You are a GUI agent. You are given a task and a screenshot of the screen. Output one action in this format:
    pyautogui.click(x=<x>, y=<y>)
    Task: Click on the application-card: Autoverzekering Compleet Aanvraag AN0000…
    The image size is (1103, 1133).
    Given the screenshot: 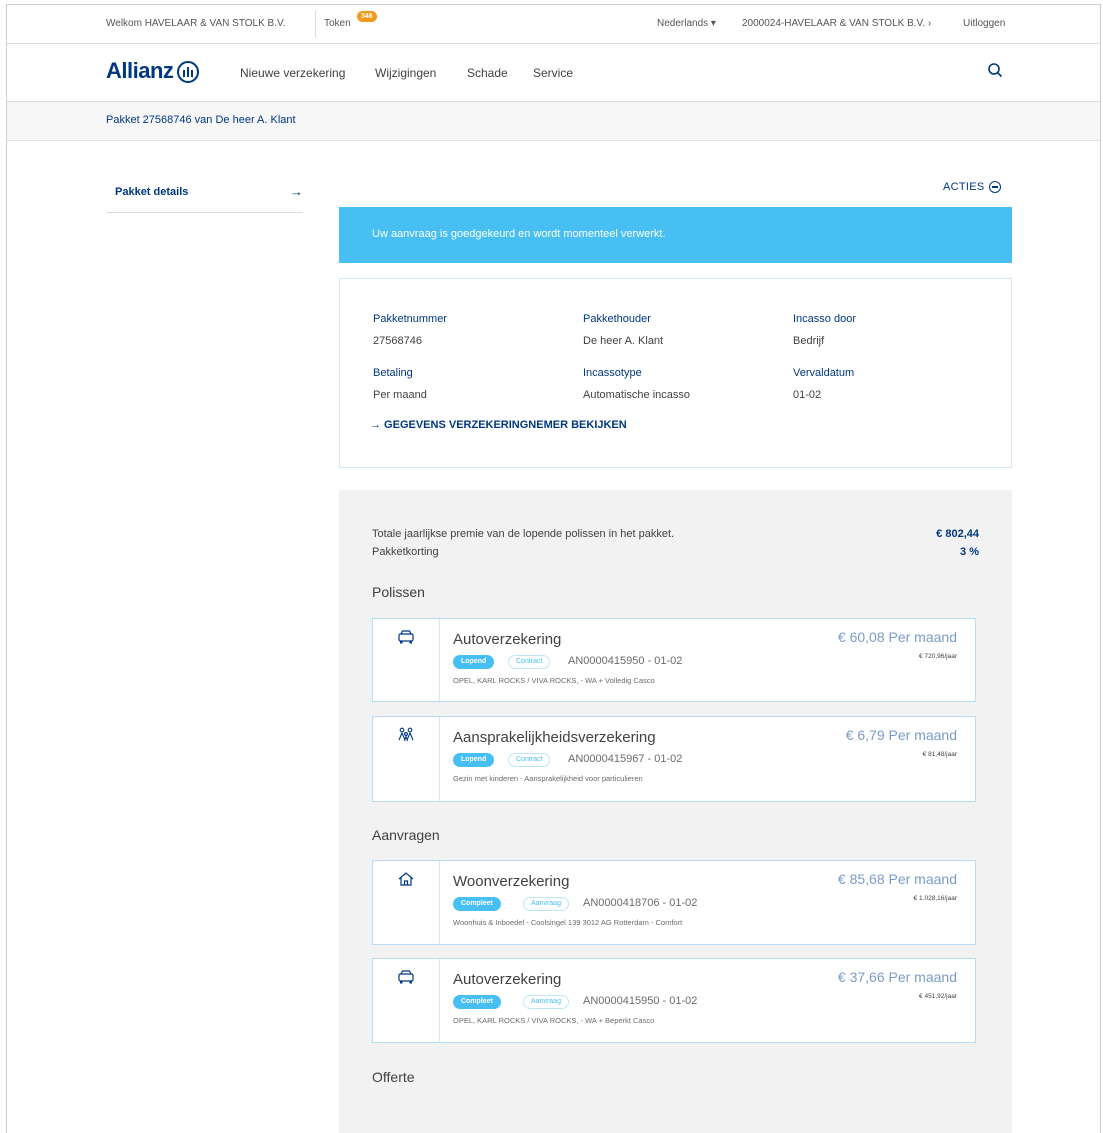 What is the action you would take?
    pyautogui.click(x=674, y=1000)
    